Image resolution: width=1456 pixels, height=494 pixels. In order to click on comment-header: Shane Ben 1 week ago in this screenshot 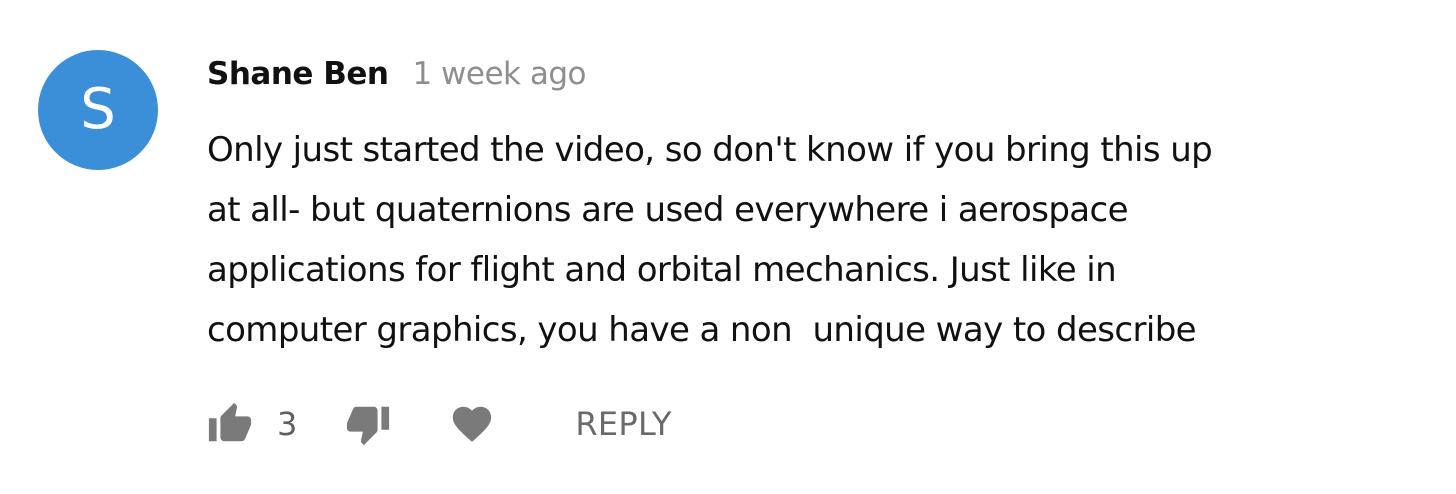, I will do `click(396, 79)`.